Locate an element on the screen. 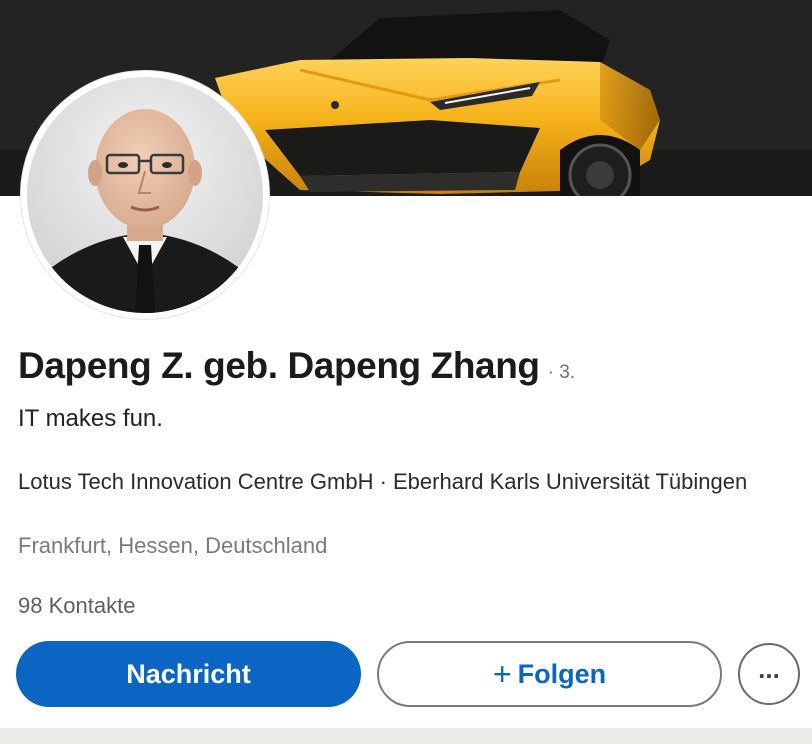 The image size is (812, 744). profile-name-row: Dapeng Z. geb. Dapeng Zhang · 3. is located at coordinates (296, 366).